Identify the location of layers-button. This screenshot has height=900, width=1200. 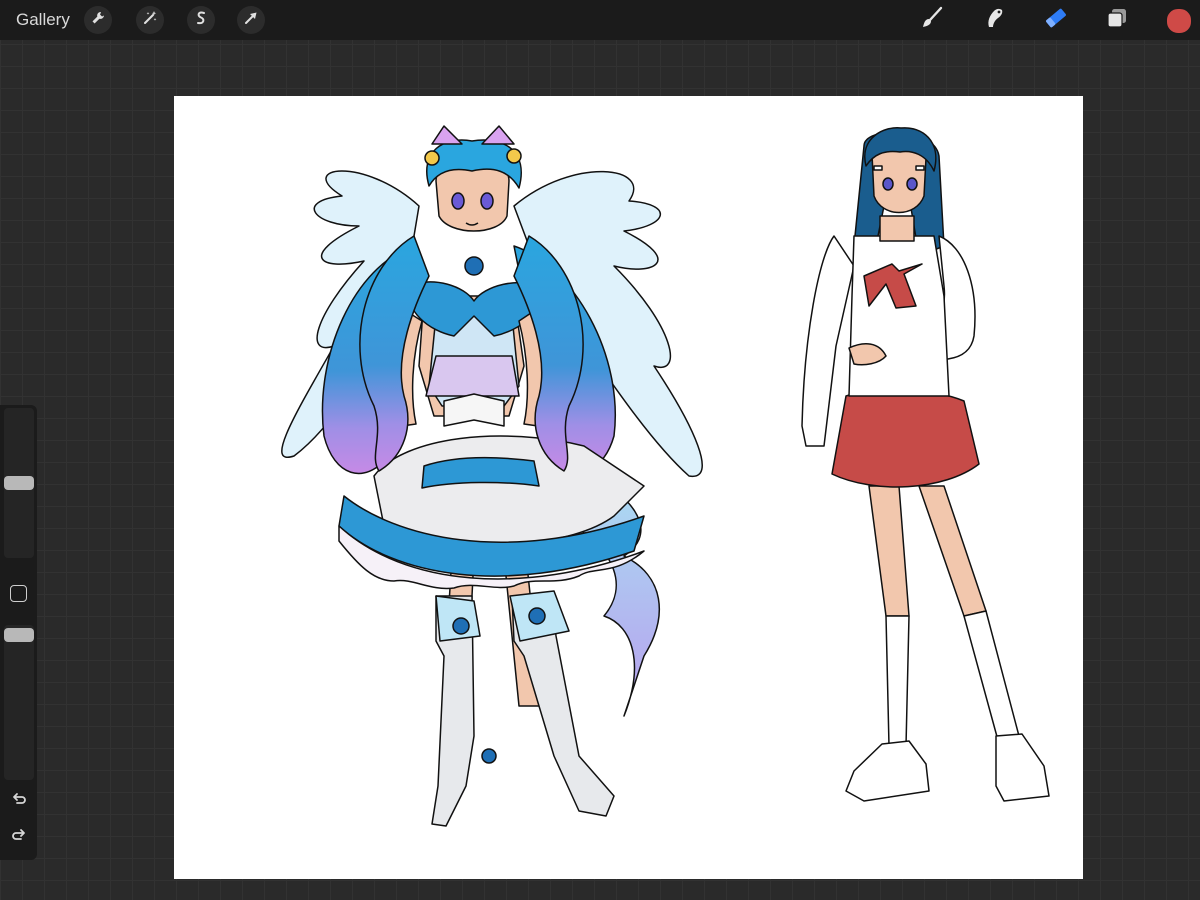
(1117, 20).